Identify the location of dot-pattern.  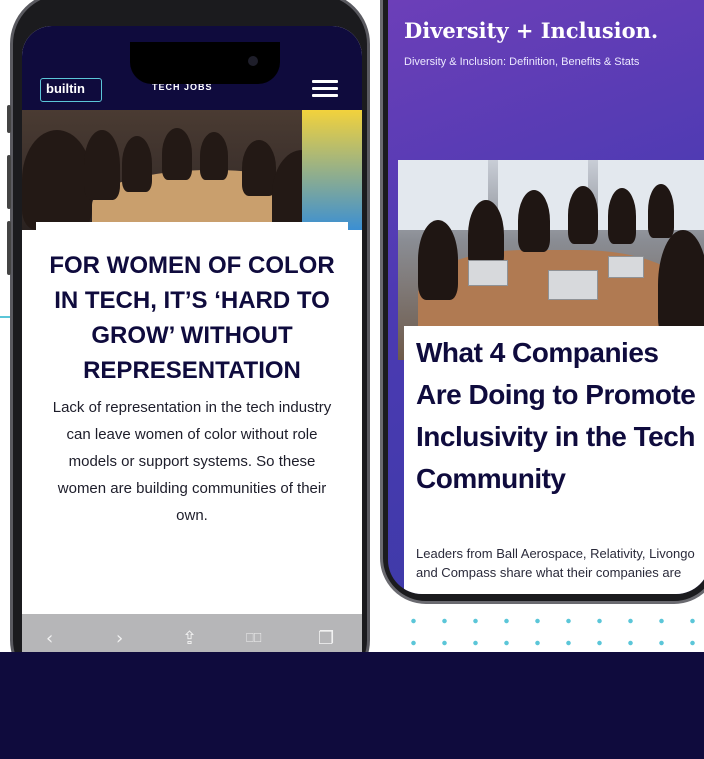
(551, 631).